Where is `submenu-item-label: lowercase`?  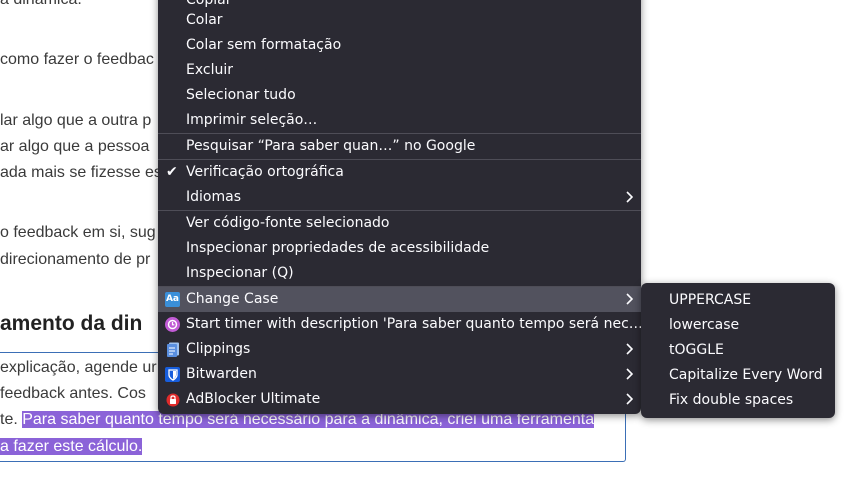 submenu-item-label: lowercase is located at coordinates (704, 325).